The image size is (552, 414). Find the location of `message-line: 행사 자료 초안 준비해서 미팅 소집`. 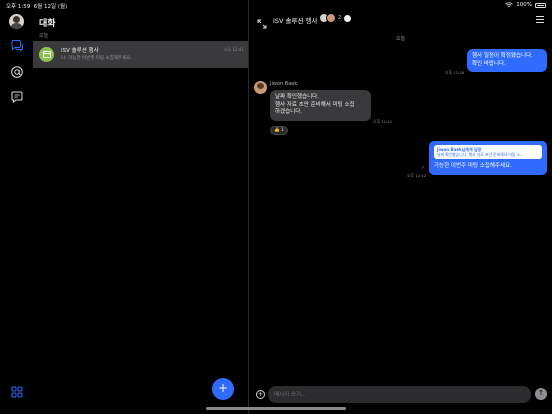

message-line: 행사 자료 초안 준비해서 미팅 소집 is located at coordinates (315, 104).